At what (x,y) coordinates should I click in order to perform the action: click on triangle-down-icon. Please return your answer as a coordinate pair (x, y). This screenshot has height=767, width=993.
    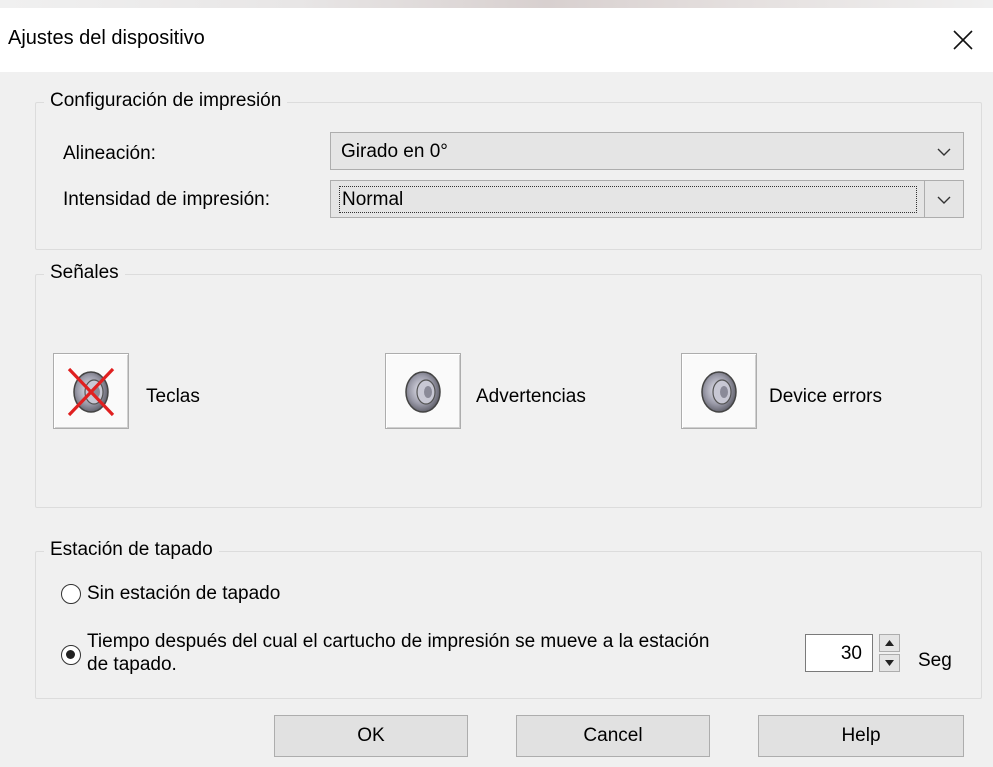
    Looking at the image, I should click on (889, 663).